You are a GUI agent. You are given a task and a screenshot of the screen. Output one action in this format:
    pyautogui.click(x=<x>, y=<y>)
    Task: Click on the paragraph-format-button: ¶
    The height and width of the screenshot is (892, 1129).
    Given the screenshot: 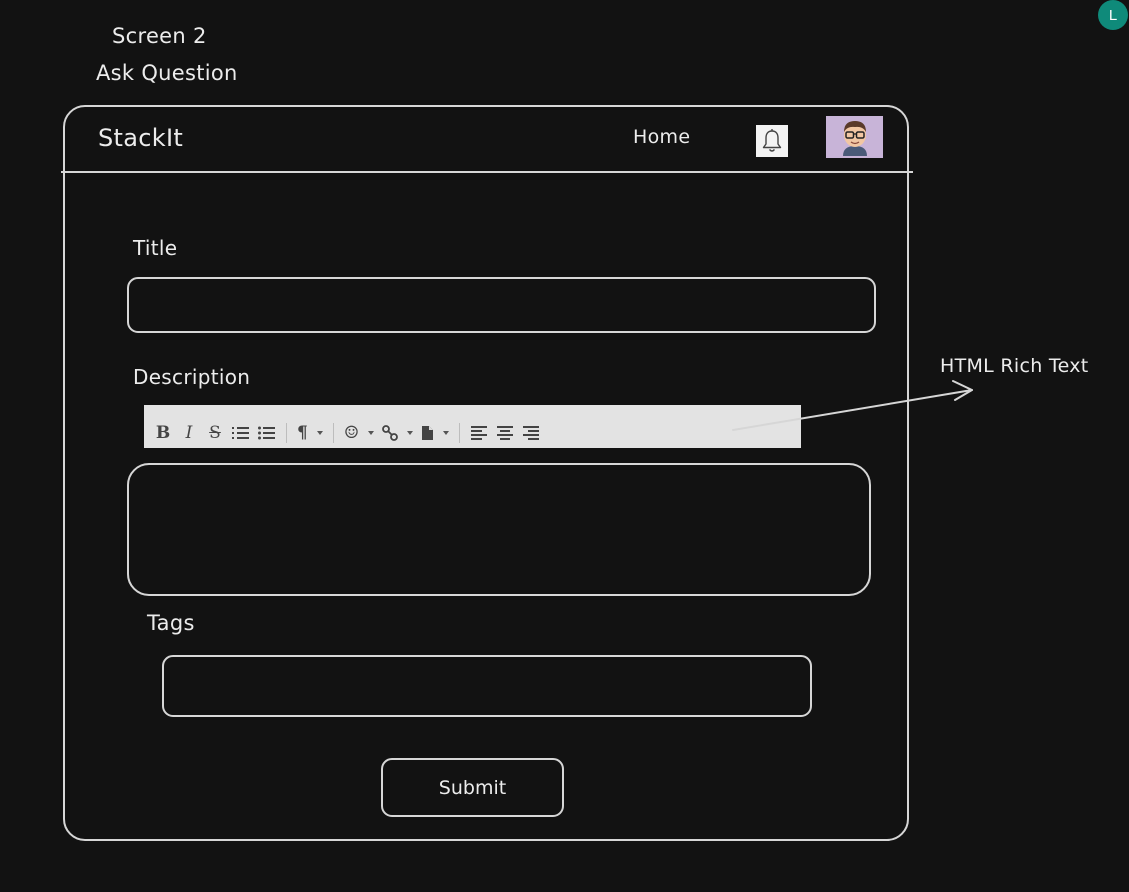 What is the action you would take?
    pyautogui.click(x=310, y=433)
    